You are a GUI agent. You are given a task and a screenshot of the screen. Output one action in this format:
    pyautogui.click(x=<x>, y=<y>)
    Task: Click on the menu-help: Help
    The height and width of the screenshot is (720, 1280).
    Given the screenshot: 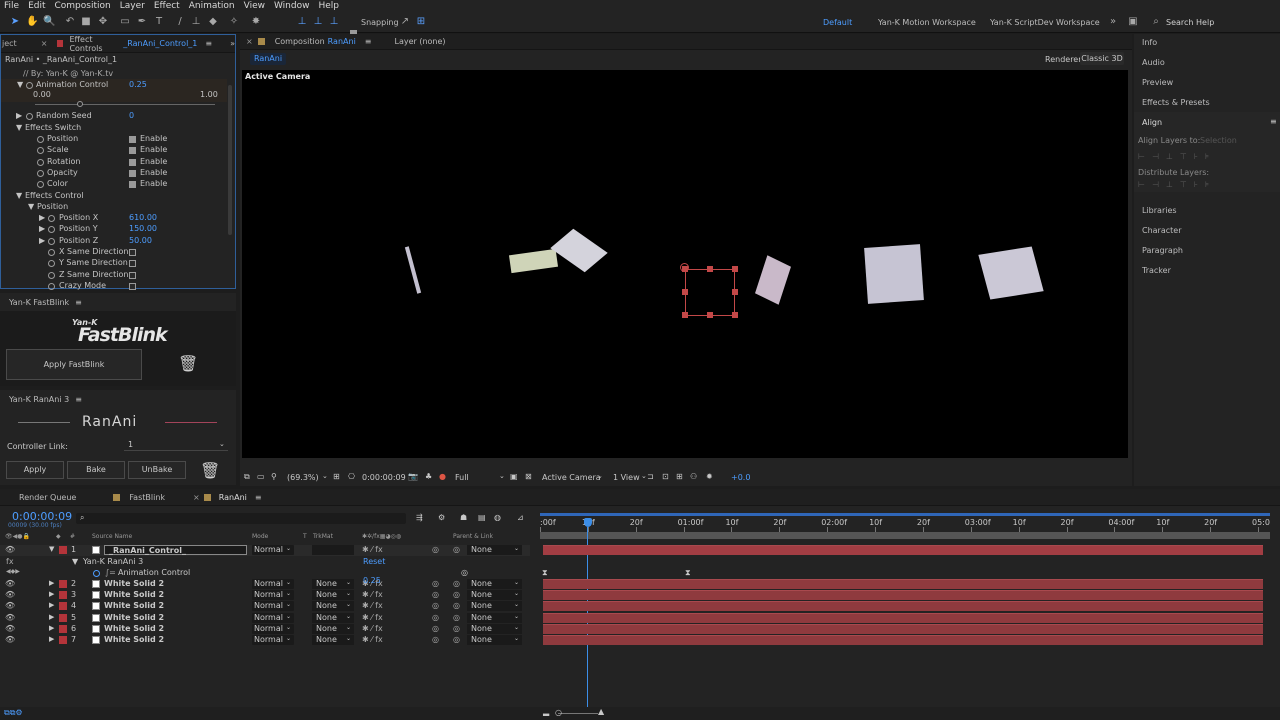 What is the action you would take?
    pyautogui.click(x=328, y=6)
    